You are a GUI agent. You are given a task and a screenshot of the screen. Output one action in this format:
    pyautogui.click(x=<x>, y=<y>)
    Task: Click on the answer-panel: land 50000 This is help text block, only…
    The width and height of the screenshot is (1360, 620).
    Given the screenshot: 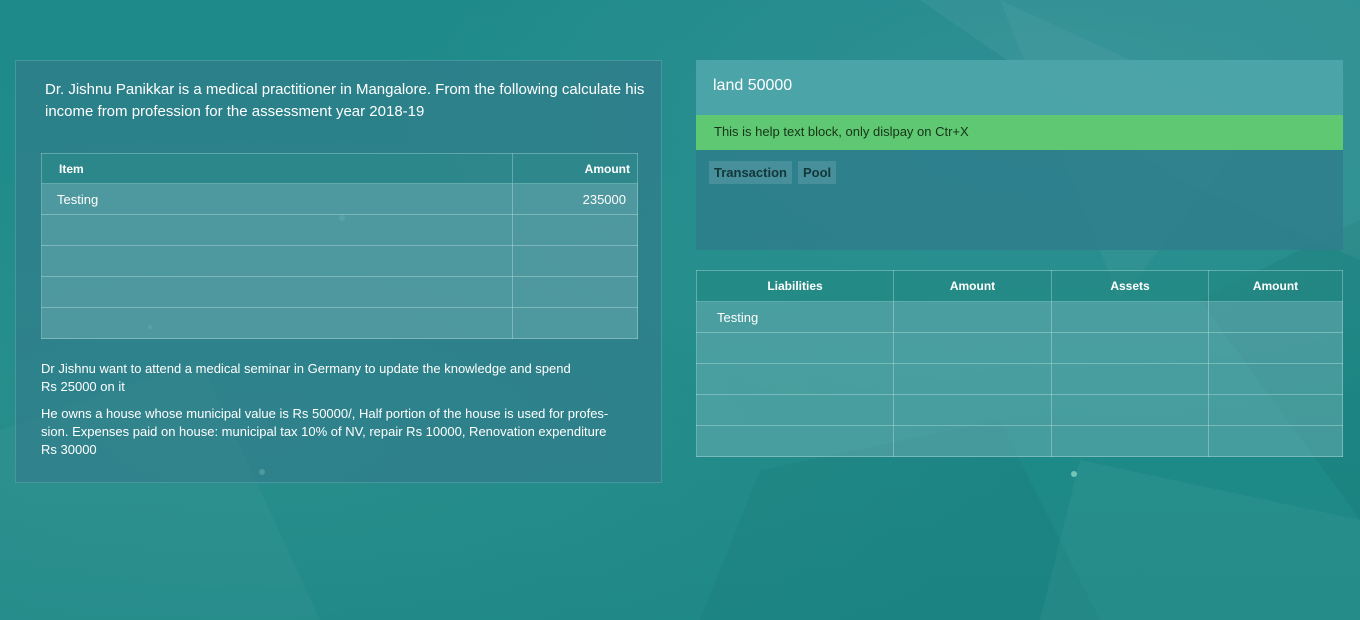 What is the action you would take?
    pyautogui.click(x=1019, y=155)
    